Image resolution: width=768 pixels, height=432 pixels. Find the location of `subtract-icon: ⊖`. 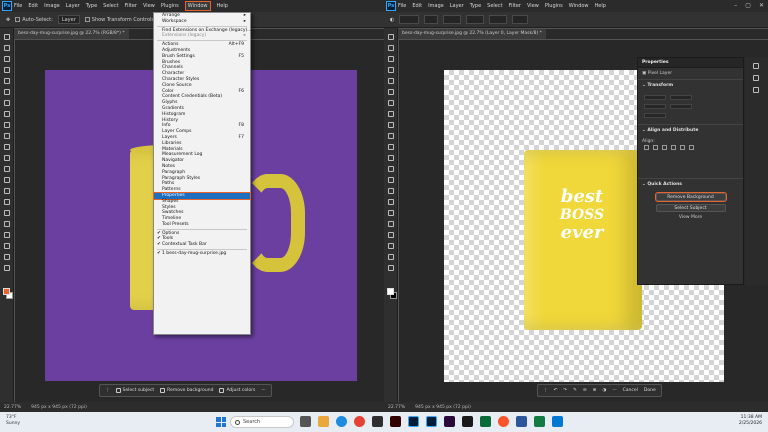

subtract-icon: ⊖ is located at coordinates (585, 390).